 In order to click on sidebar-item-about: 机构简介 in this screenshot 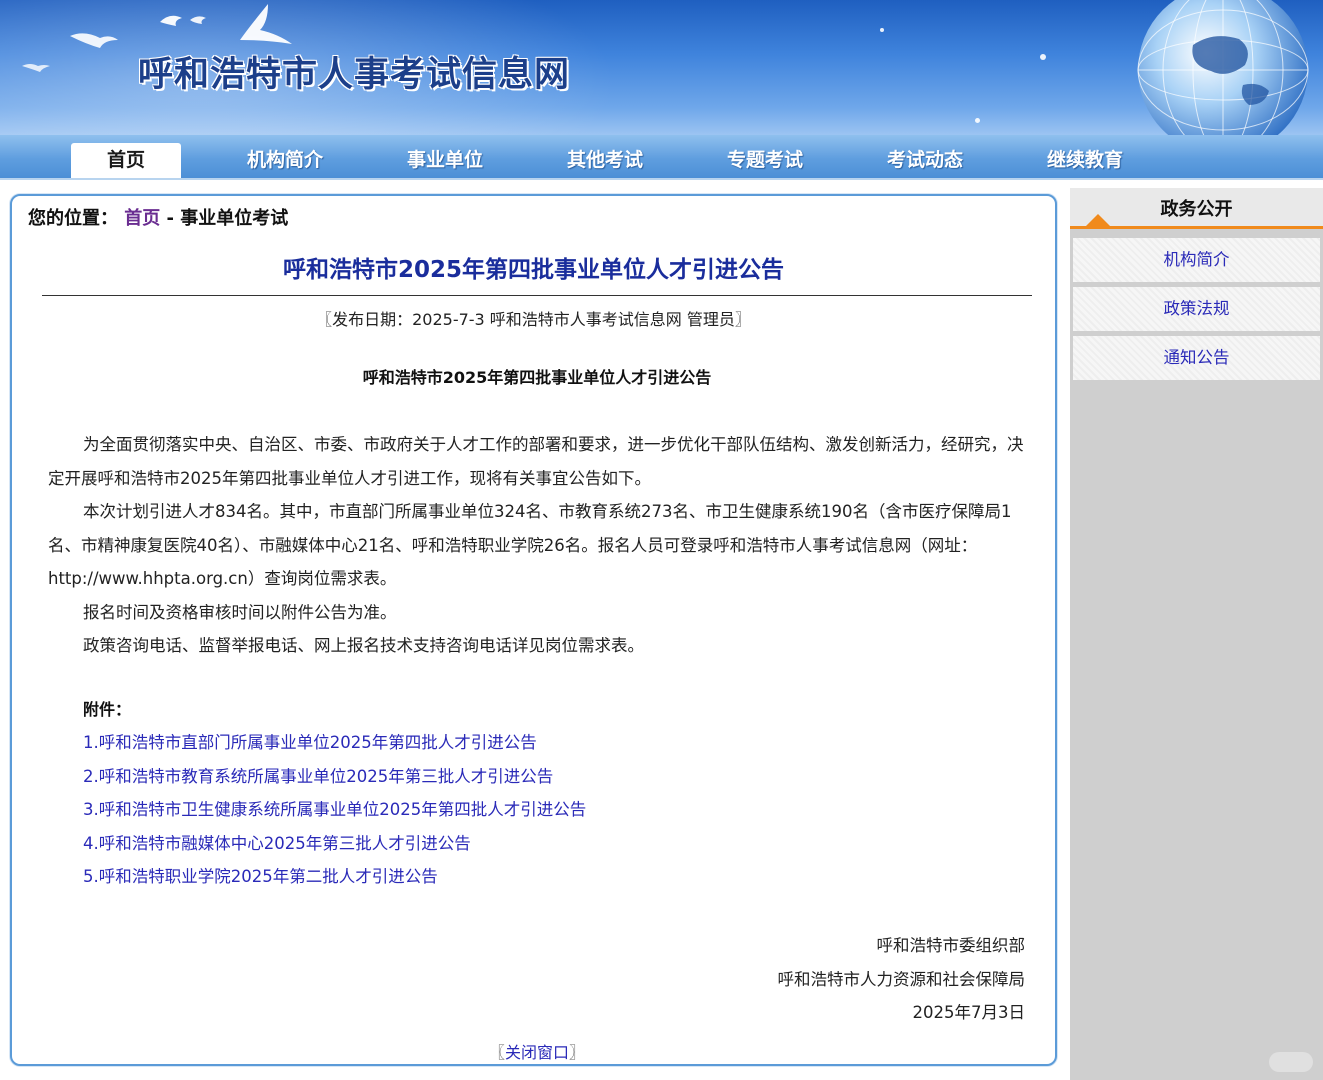, I will do `click(1196, 260)`.